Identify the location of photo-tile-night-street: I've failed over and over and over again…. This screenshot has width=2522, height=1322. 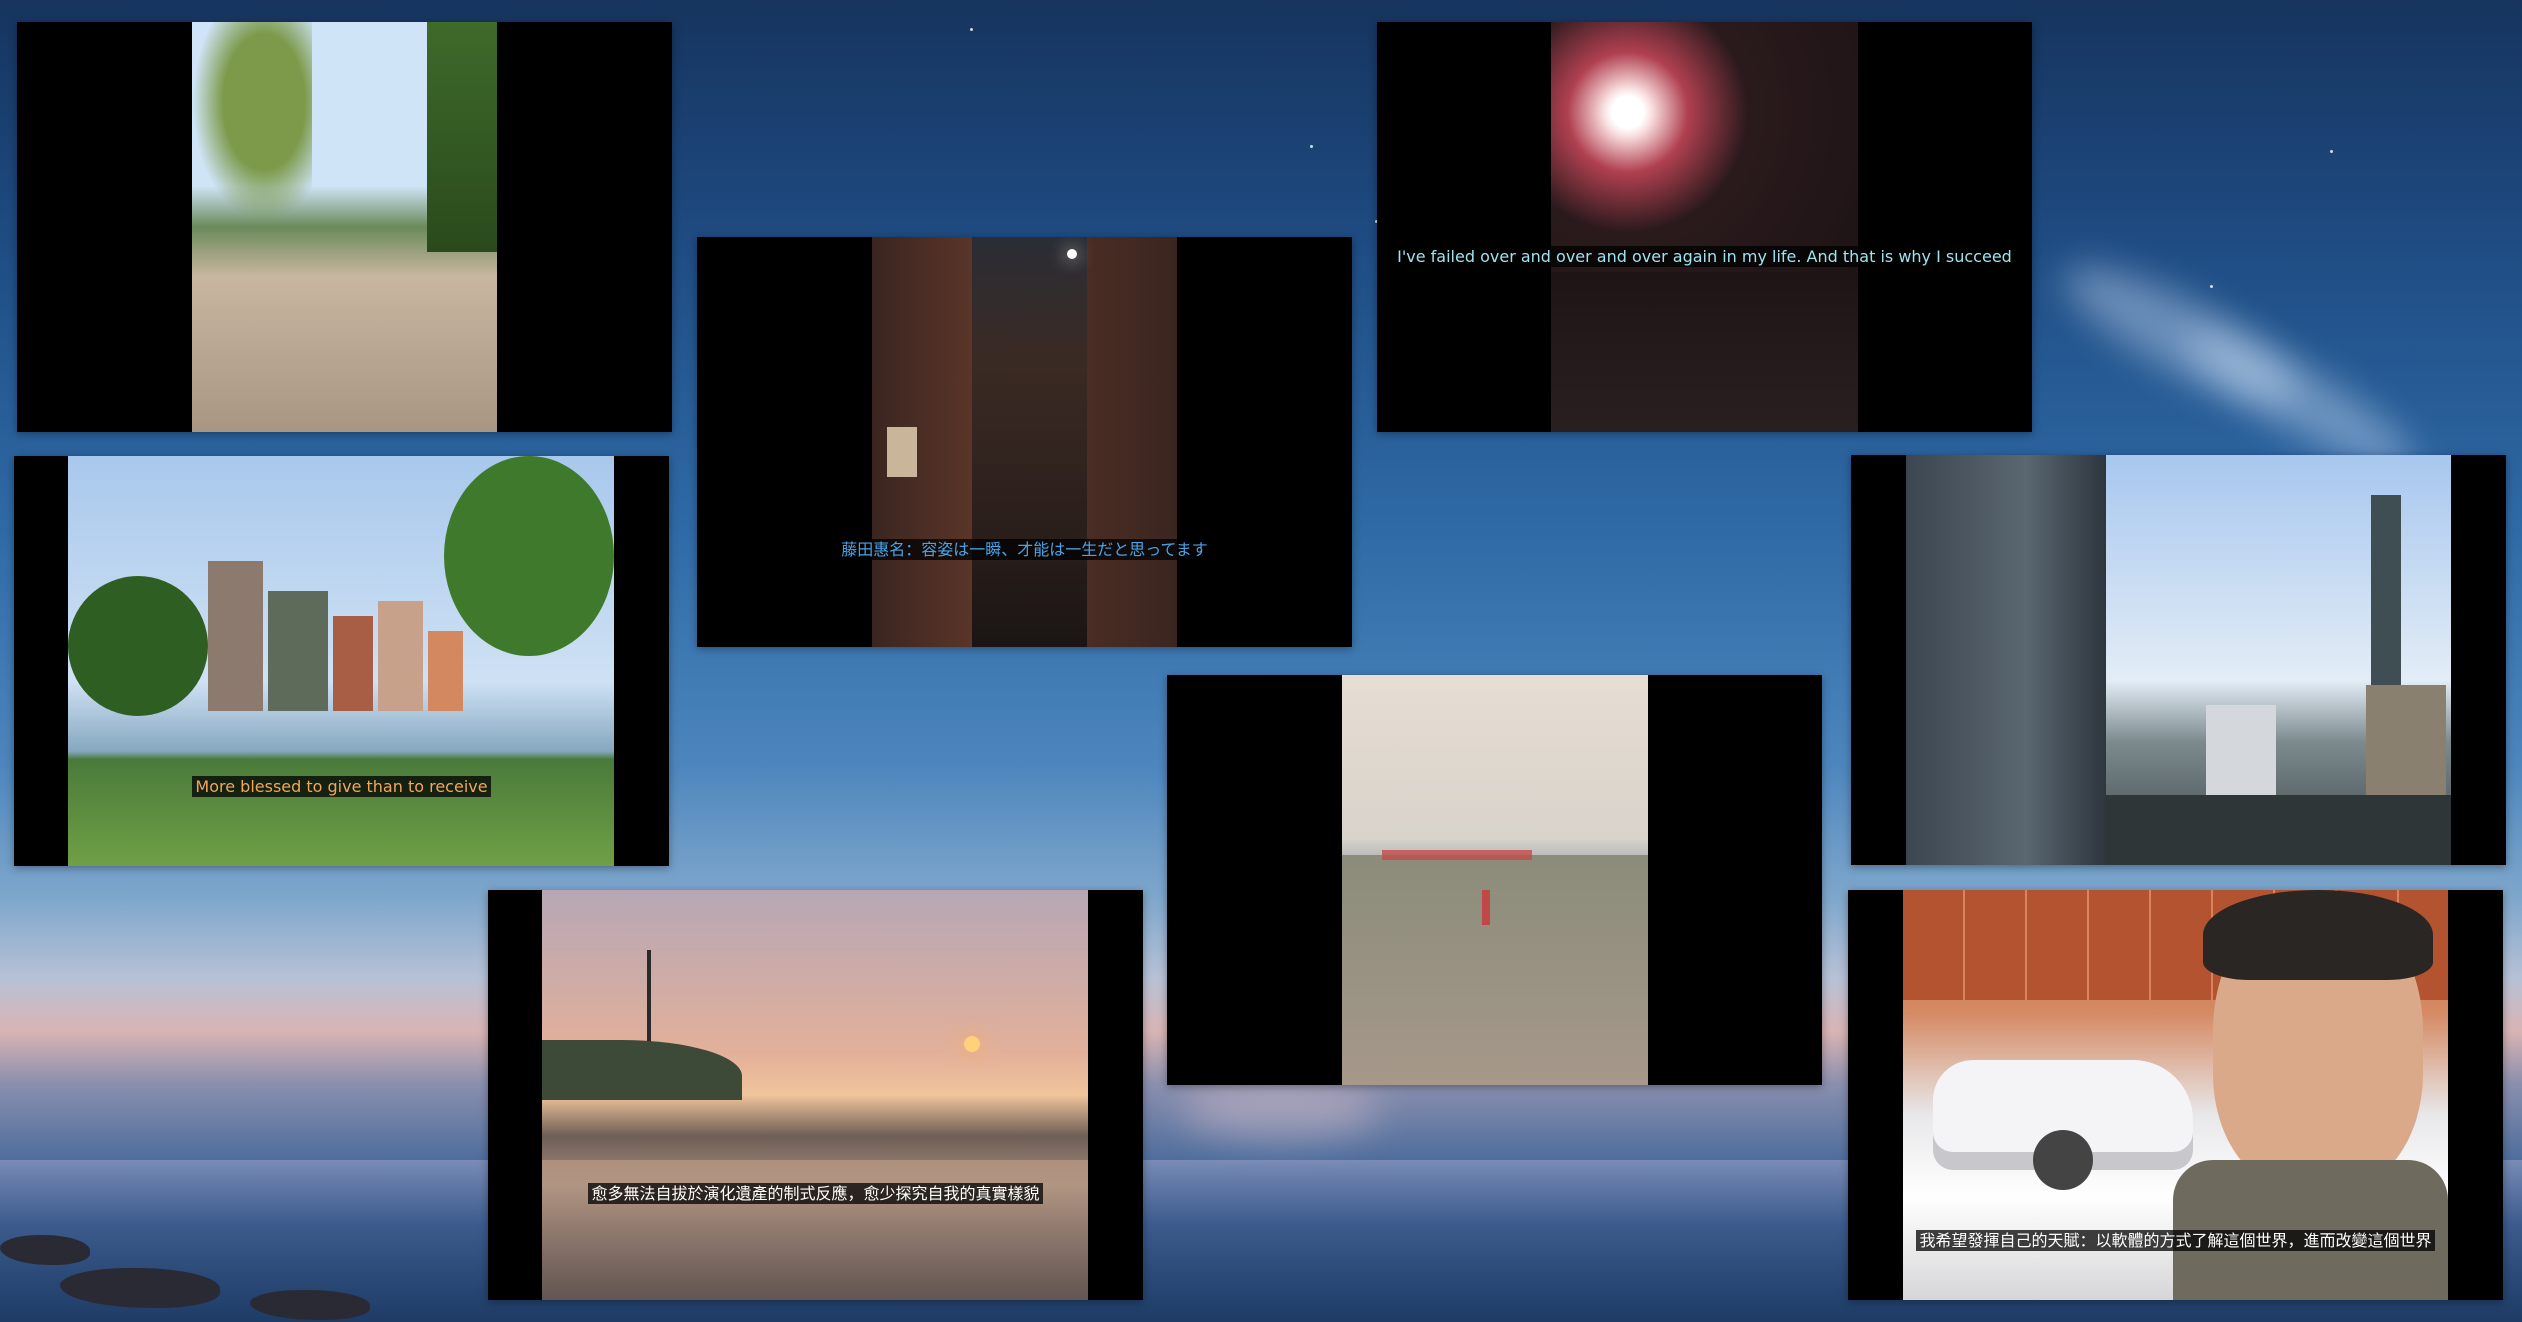
(1704, 227).